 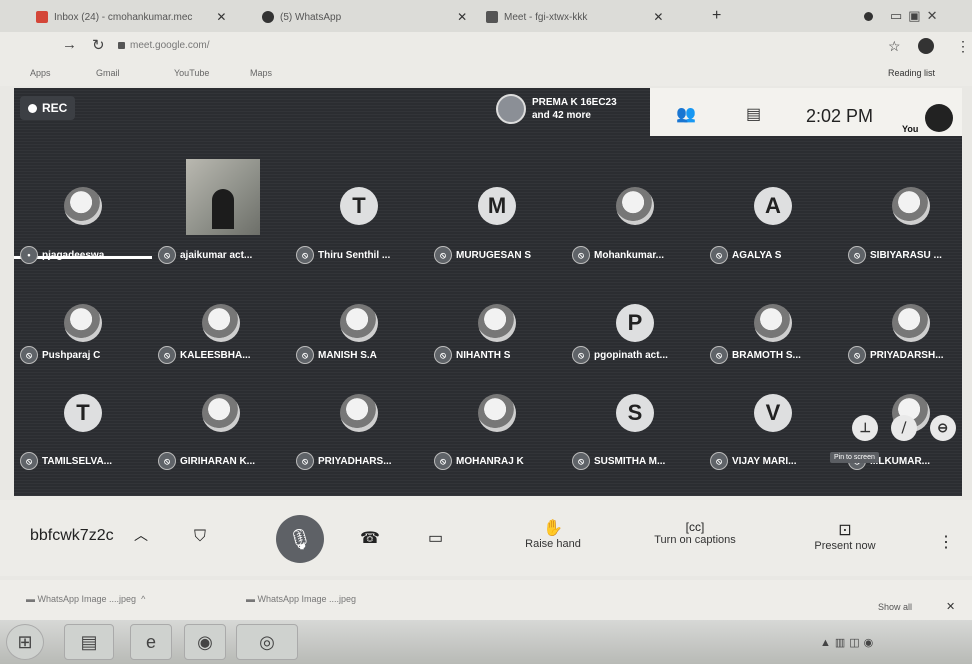 I want to click on participant-name: MOHANRAJ K, so click(x=490, y=461).